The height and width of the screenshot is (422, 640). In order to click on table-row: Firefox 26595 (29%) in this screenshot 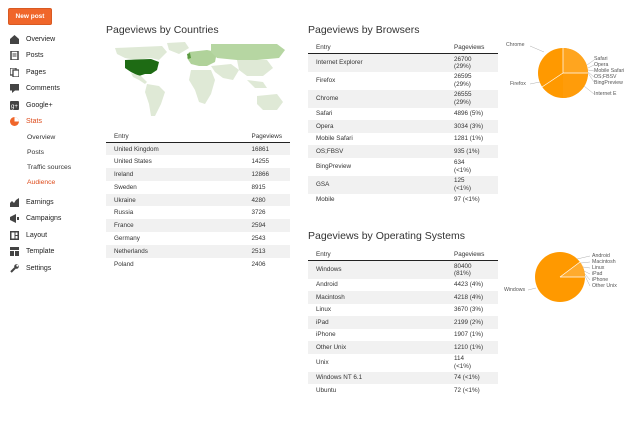, I will do `click(394, 80)`.